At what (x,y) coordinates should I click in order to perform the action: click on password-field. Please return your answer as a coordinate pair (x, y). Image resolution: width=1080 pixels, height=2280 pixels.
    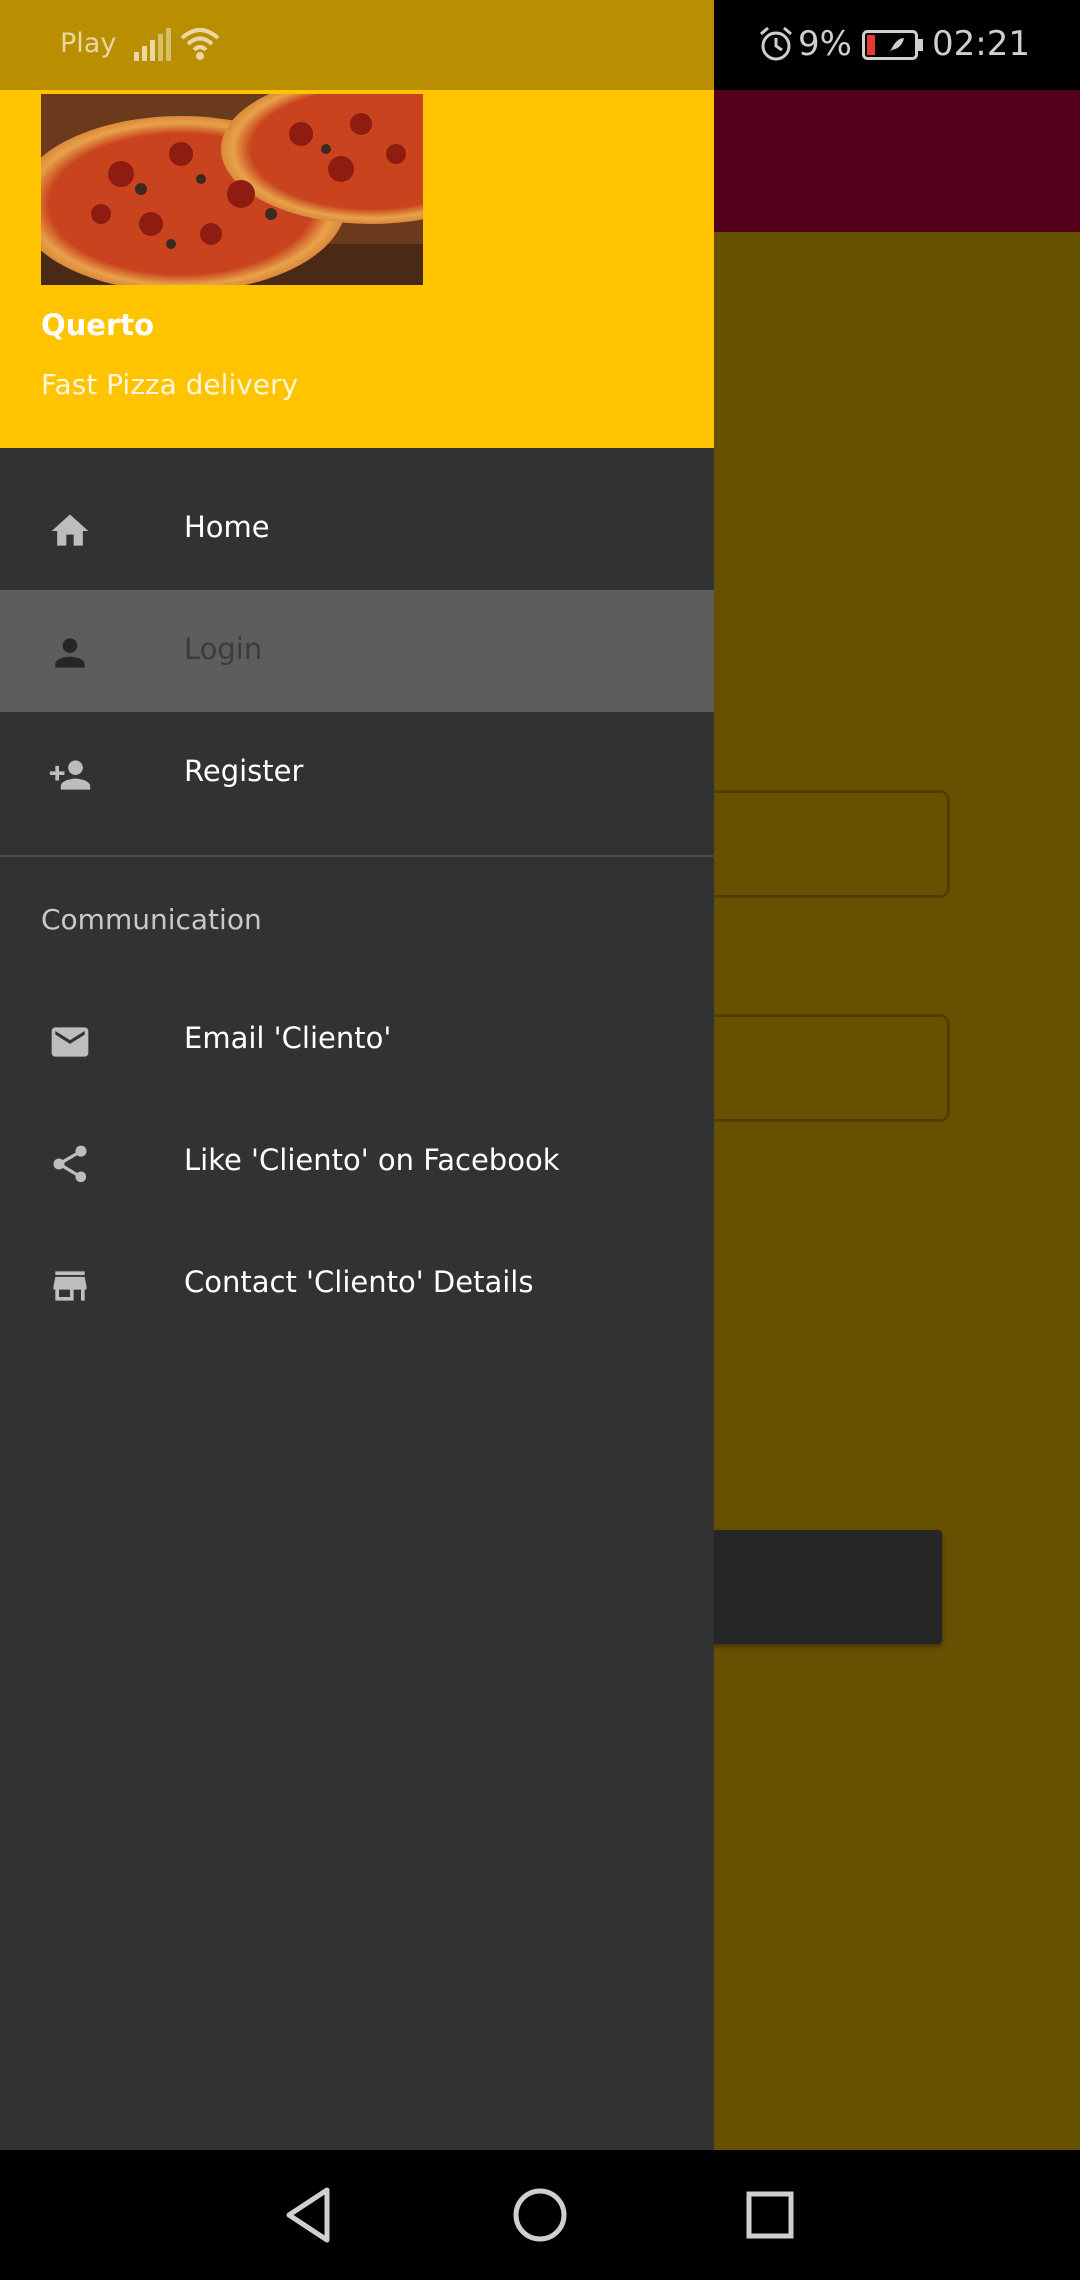
    Looking at the image, I should click on (815, 1068).